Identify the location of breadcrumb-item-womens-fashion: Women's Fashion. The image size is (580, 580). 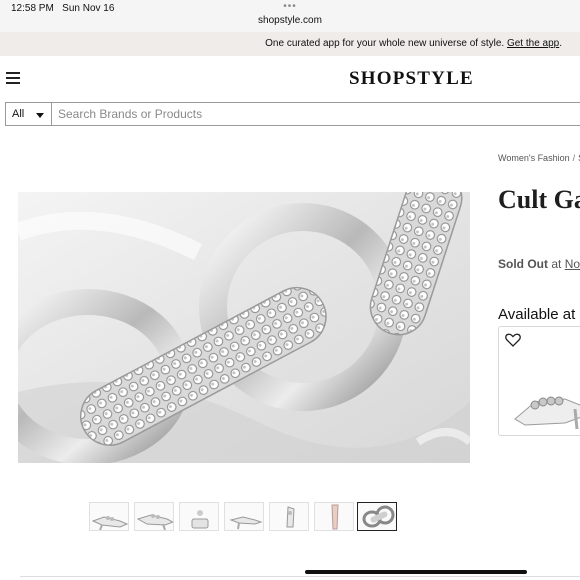
(534, 158).